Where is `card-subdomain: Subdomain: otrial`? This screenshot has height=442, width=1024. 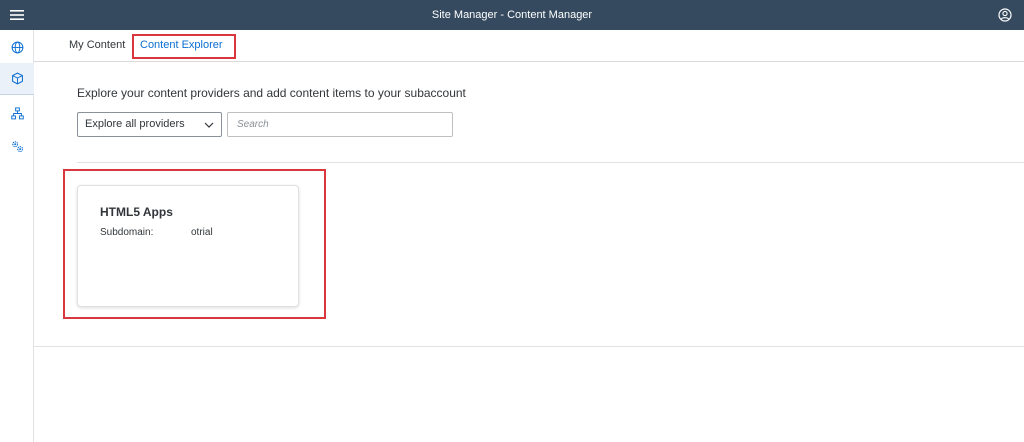 card-subdomain: Subdomain: otrial is located at coordinates (156, 232).